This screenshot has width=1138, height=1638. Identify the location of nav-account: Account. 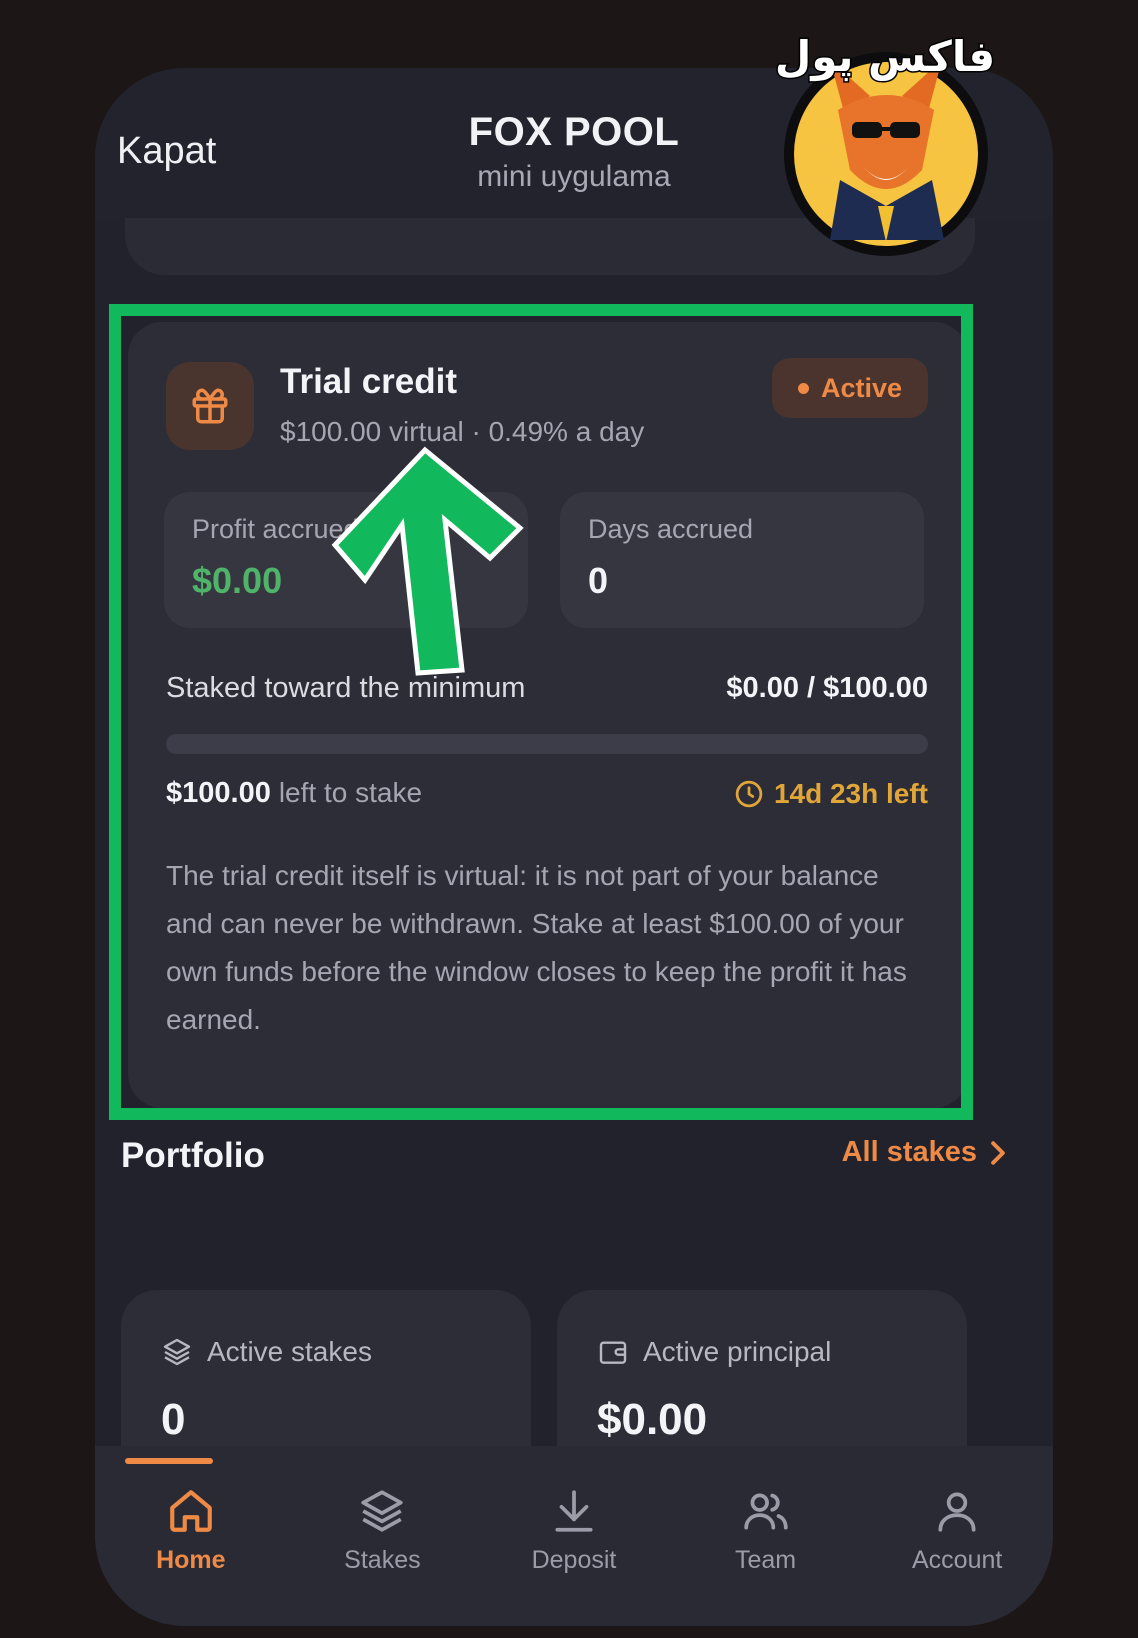
(957, 1536).